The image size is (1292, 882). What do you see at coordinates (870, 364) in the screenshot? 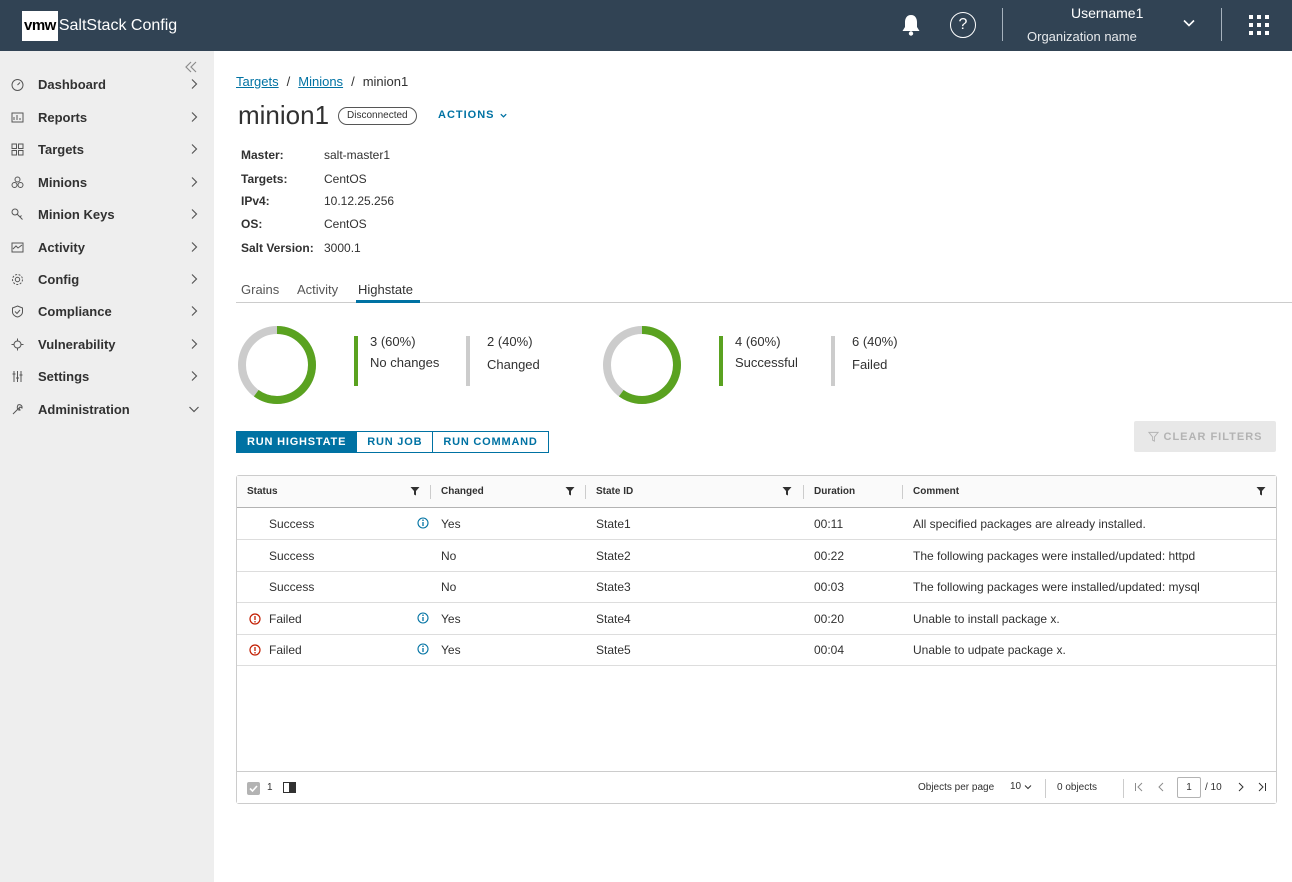
I see `failed-label: Failed` at bounding box center [870, 364].